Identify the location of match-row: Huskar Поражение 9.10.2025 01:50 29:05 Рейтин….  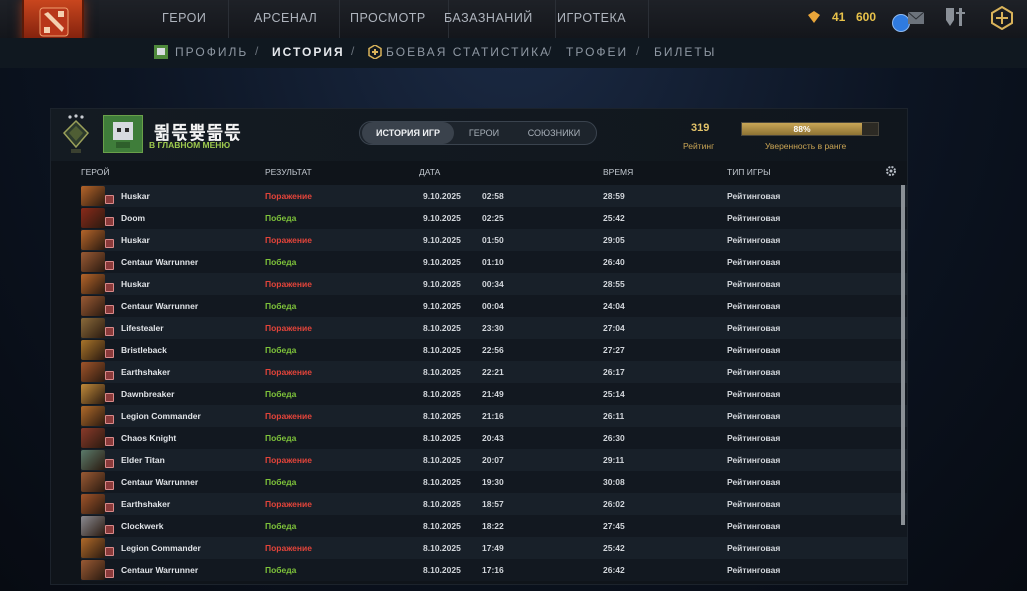
(494, 240).